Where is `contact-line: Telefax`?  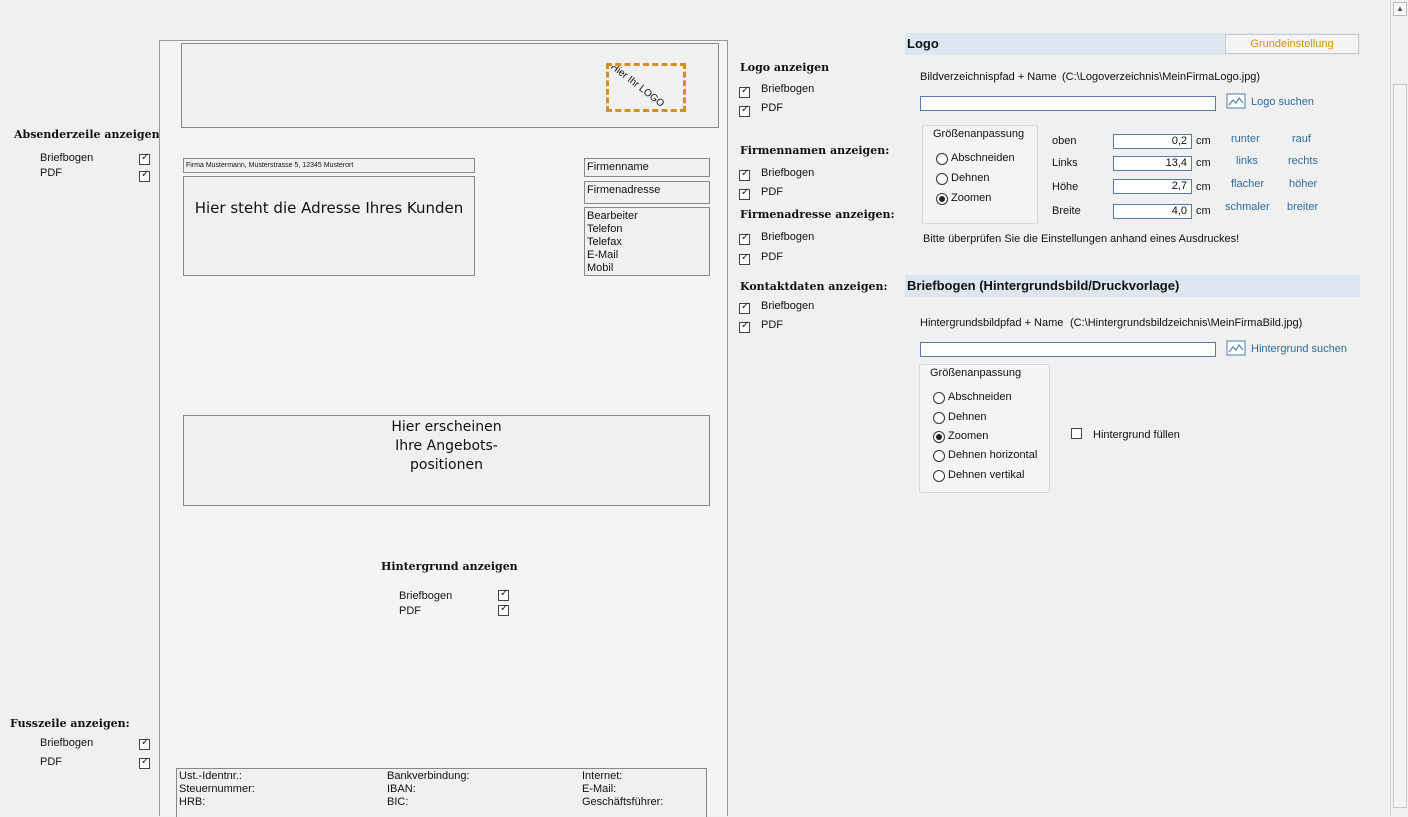
contact-line: Telefax is located at coordinates (604, 242).